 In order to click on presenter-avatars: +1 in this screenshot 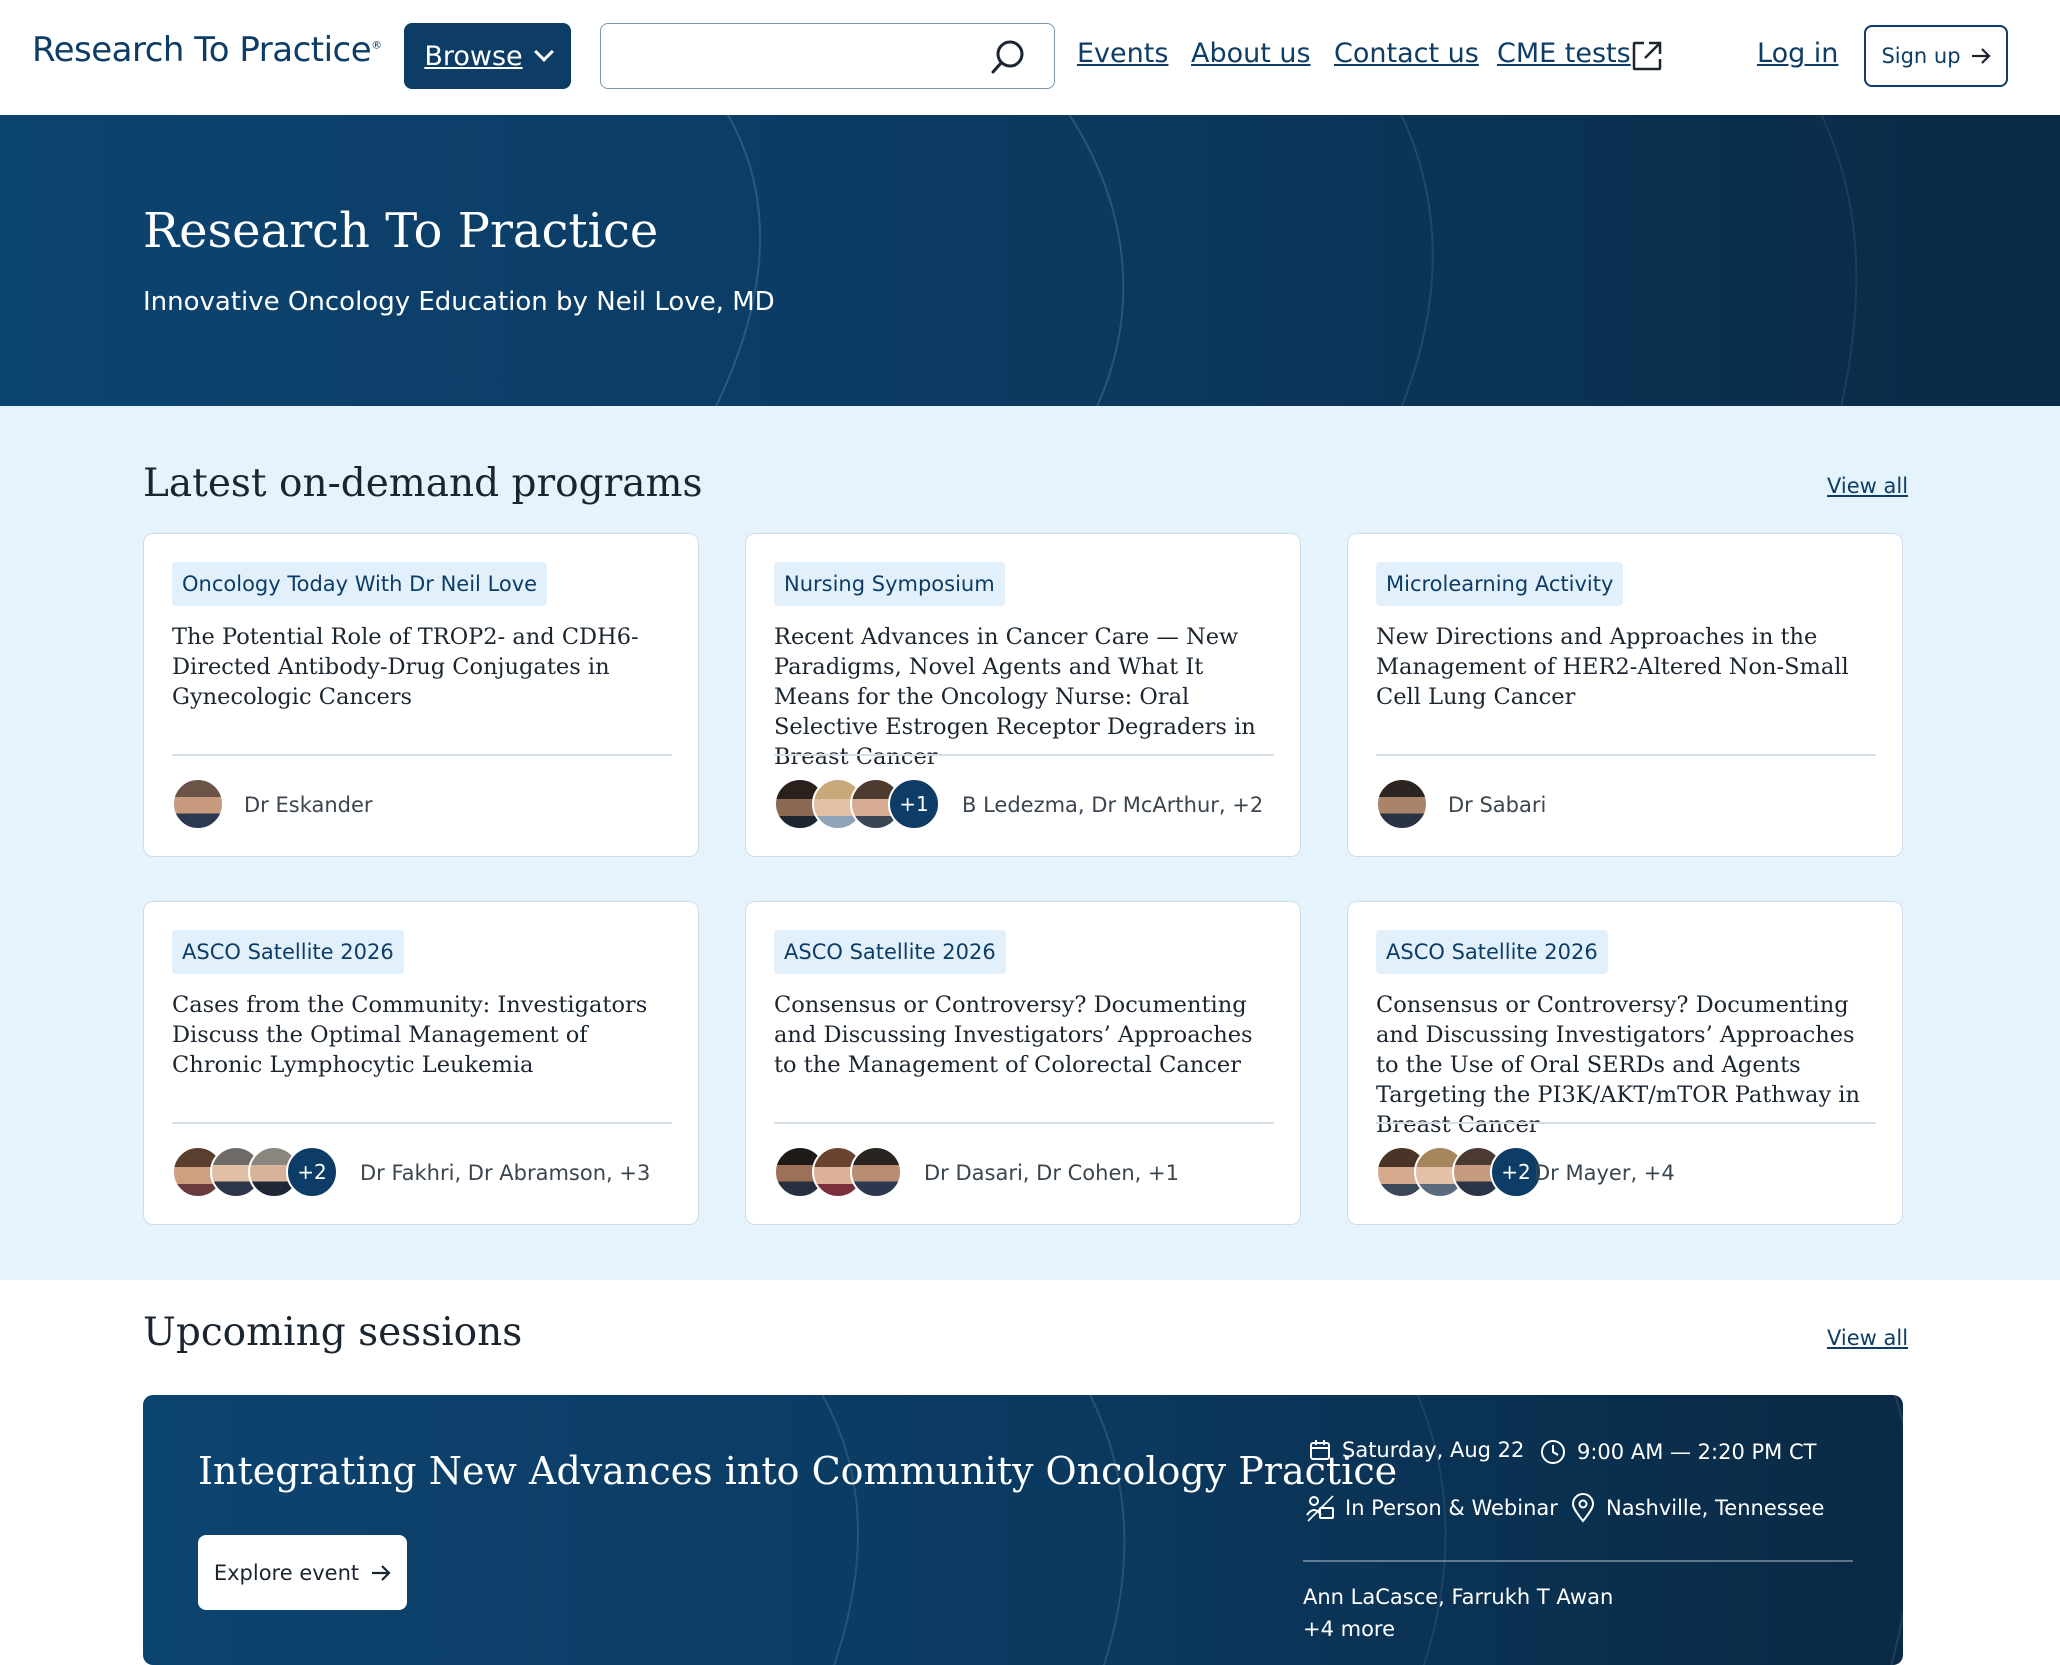, I will do `click(857, 804)`.